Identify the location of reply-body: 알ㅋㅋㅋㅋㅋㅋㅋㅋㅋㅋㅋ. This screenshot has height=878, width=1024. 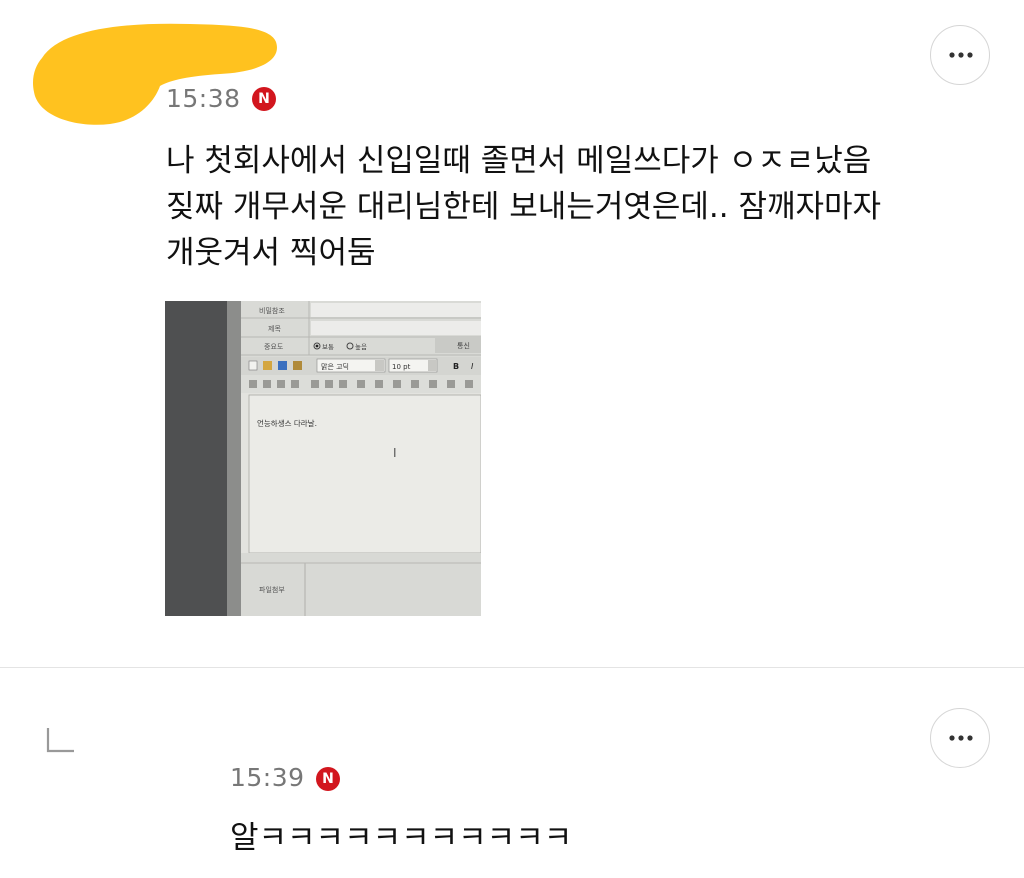
(401, 838).